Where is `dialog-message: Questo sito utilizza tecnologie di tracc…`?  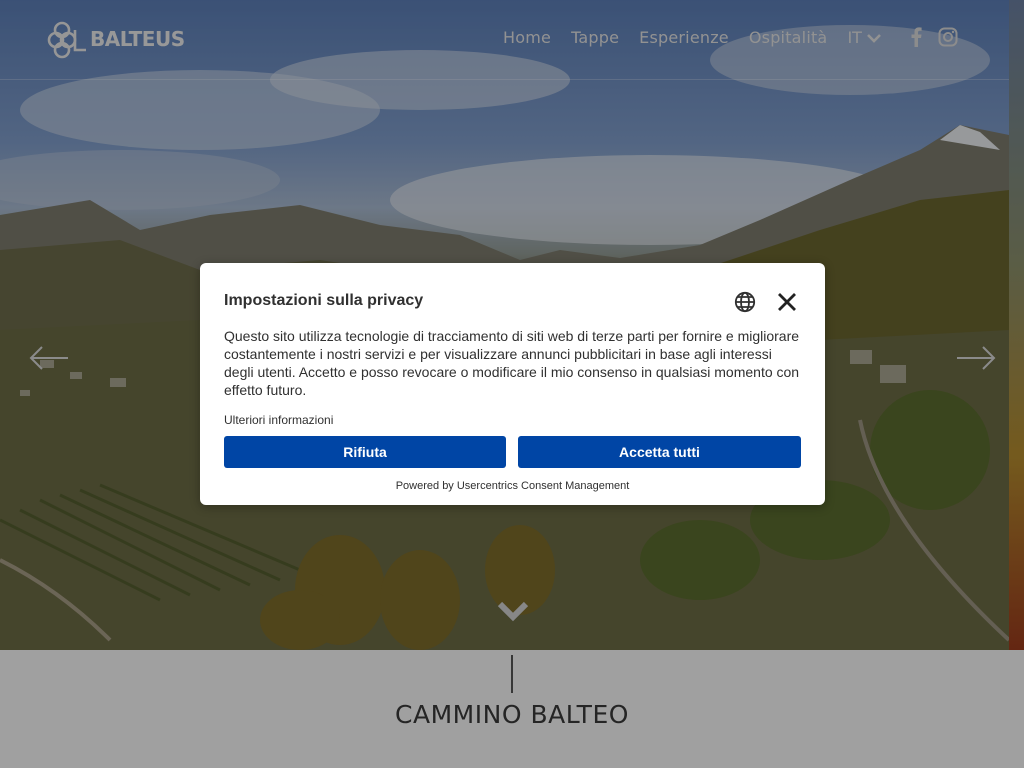 dialog-message: Questo sito utilizza tecnologie di tracc… is located at coordinates (512, 363).